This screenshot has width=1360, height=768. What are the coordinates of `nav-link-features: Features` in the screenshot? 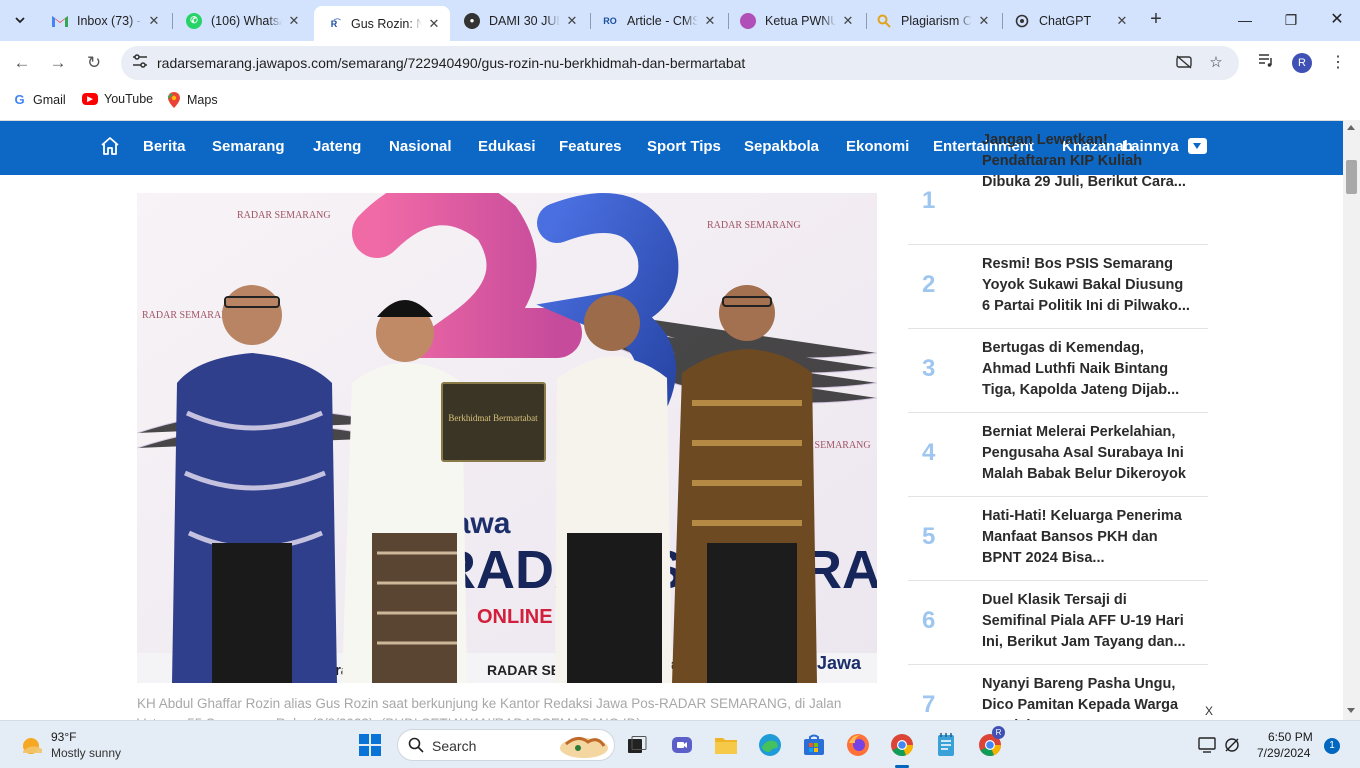 It's located at (590, 146).